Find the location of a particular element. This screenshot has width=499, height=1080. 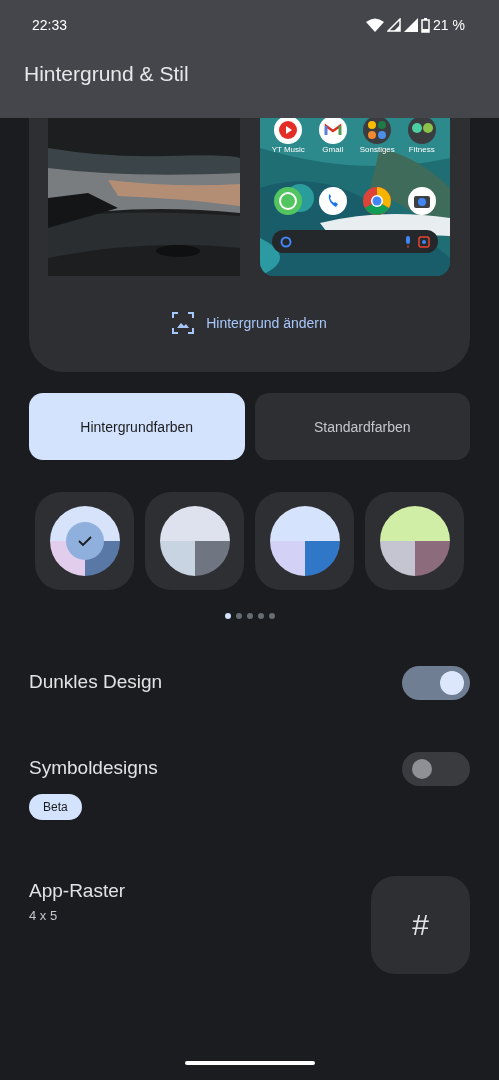

grid-button: # is located at coordinates (420, 925).